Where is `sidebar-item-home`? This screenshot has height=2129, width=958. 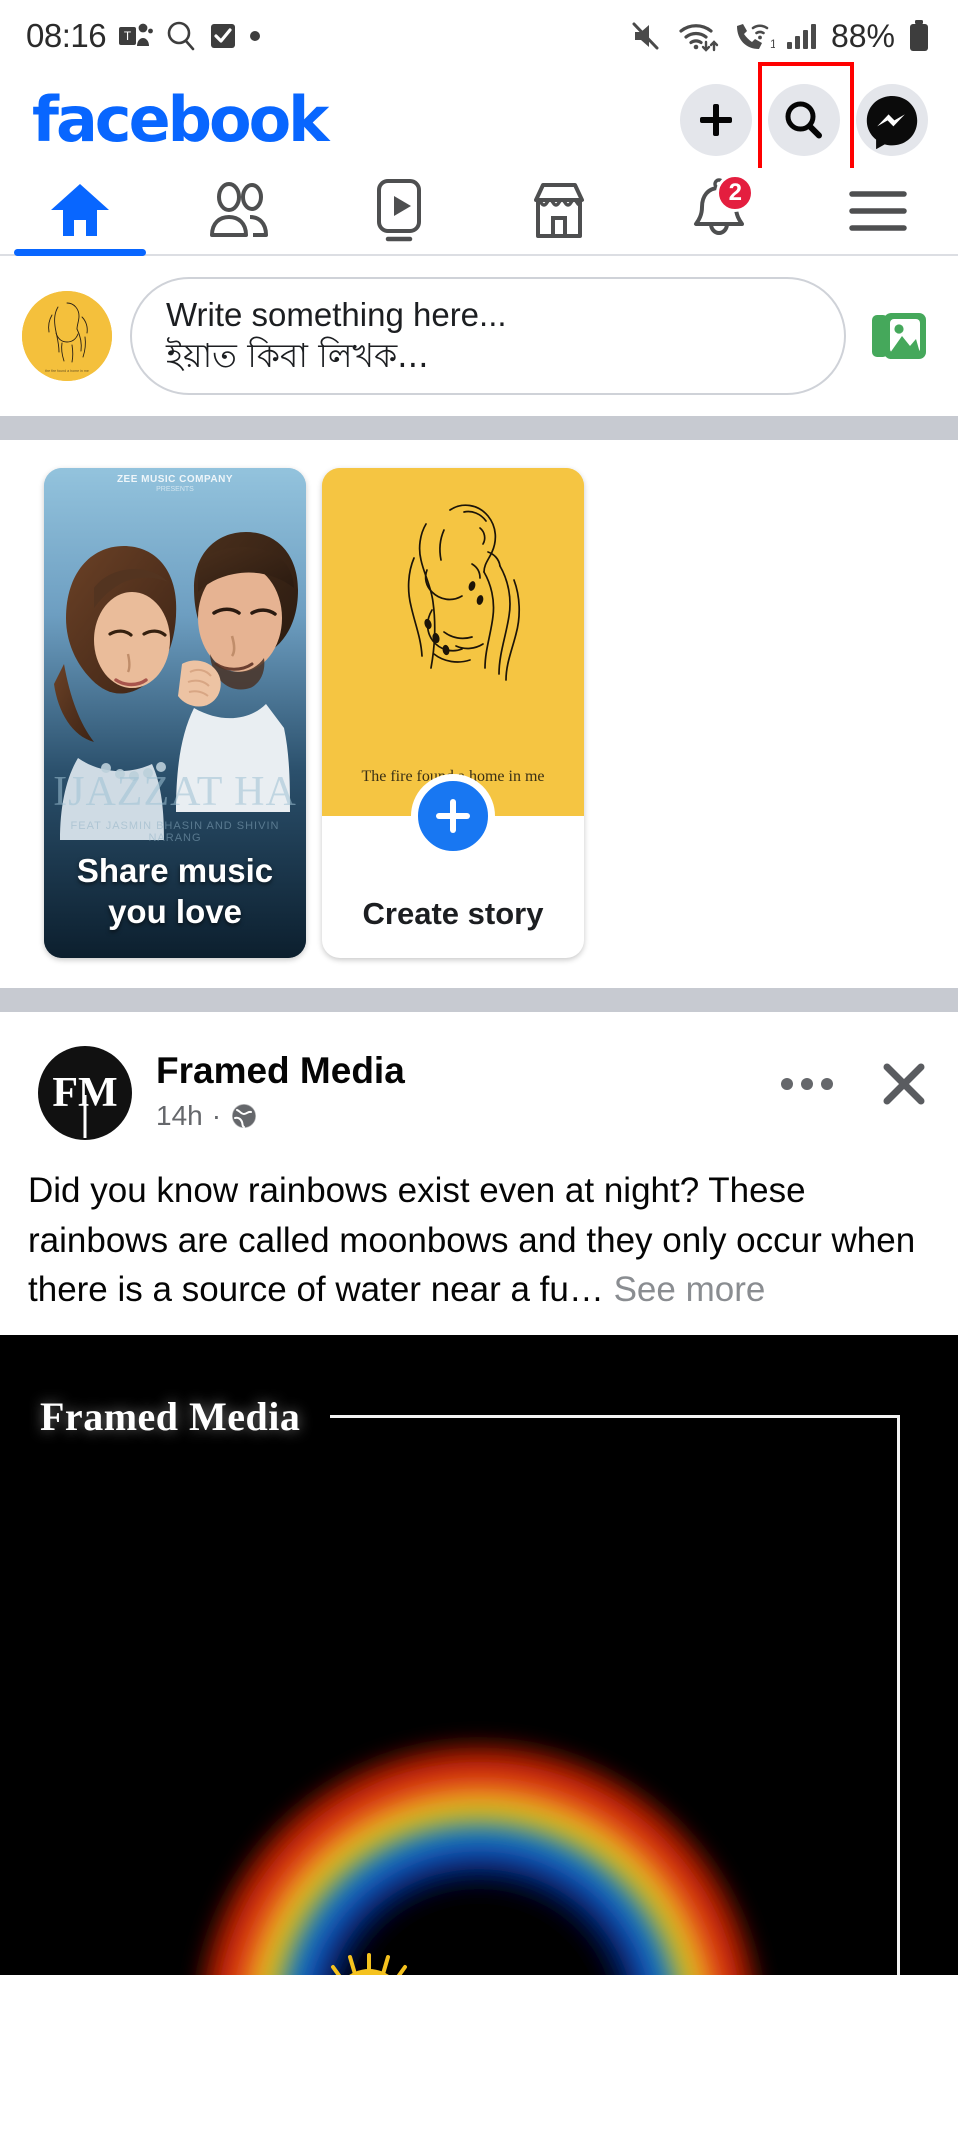 sidebar-item-home is located at coordinates (80, 212).